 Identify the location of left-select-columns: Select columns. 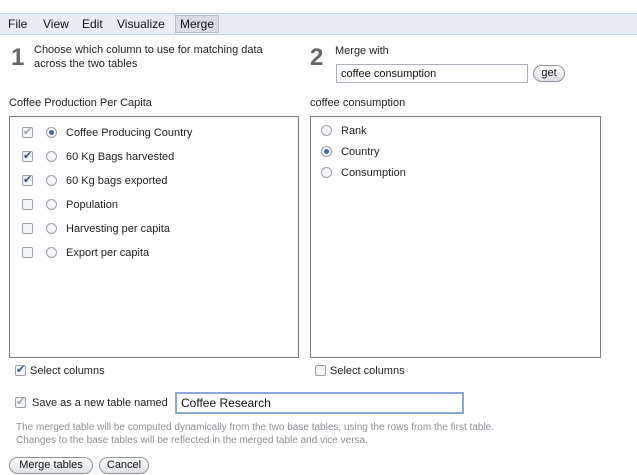
(95, 371).